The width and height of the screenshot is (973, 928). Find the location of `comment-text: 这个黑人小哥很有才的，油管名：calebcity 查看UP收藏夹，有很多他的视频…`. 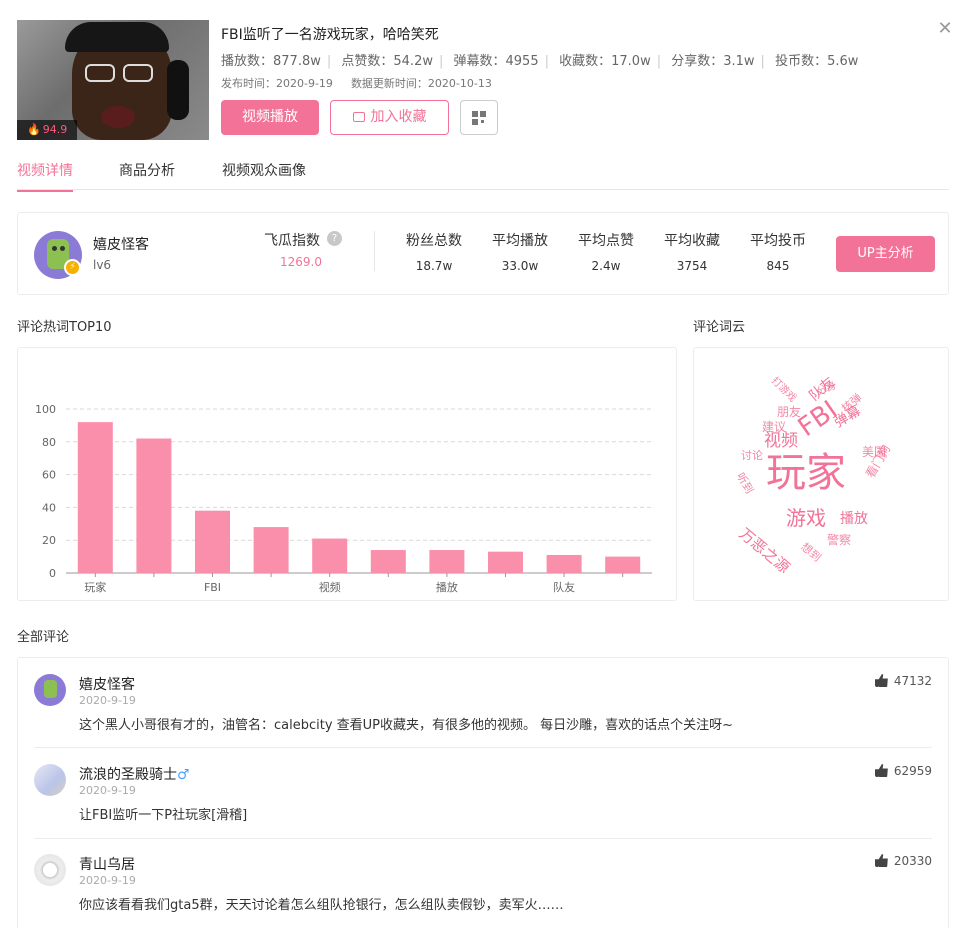

comment-text: 这个黑人小哥很有才的，油管名：calebcity 查看UP收藏夹，有很多他的视频… is located at coordinates (406, 725).